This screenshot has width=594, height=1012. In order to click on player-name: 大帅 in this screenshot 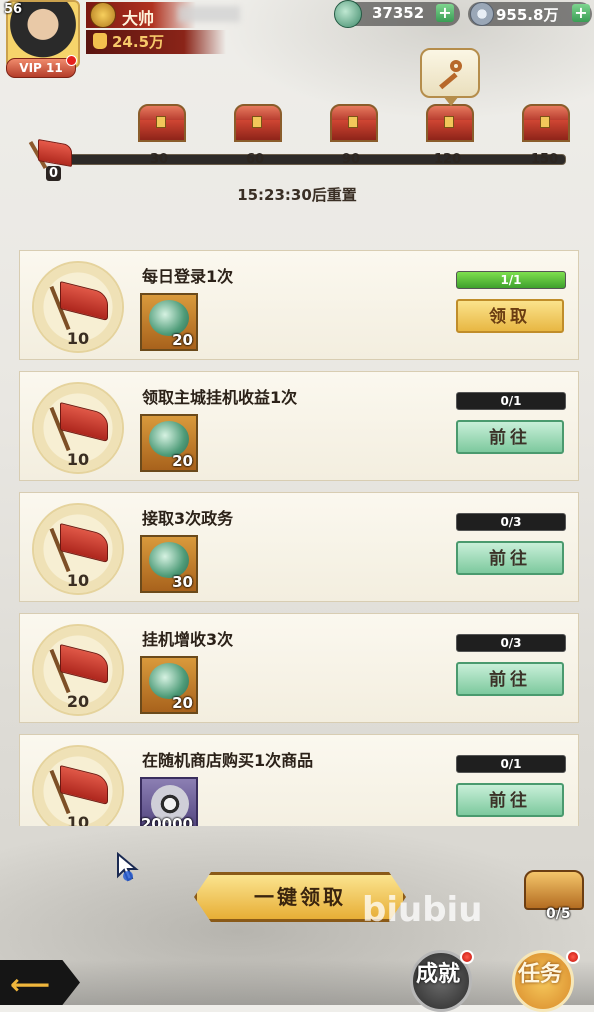, I will do `click(138, 18)`.